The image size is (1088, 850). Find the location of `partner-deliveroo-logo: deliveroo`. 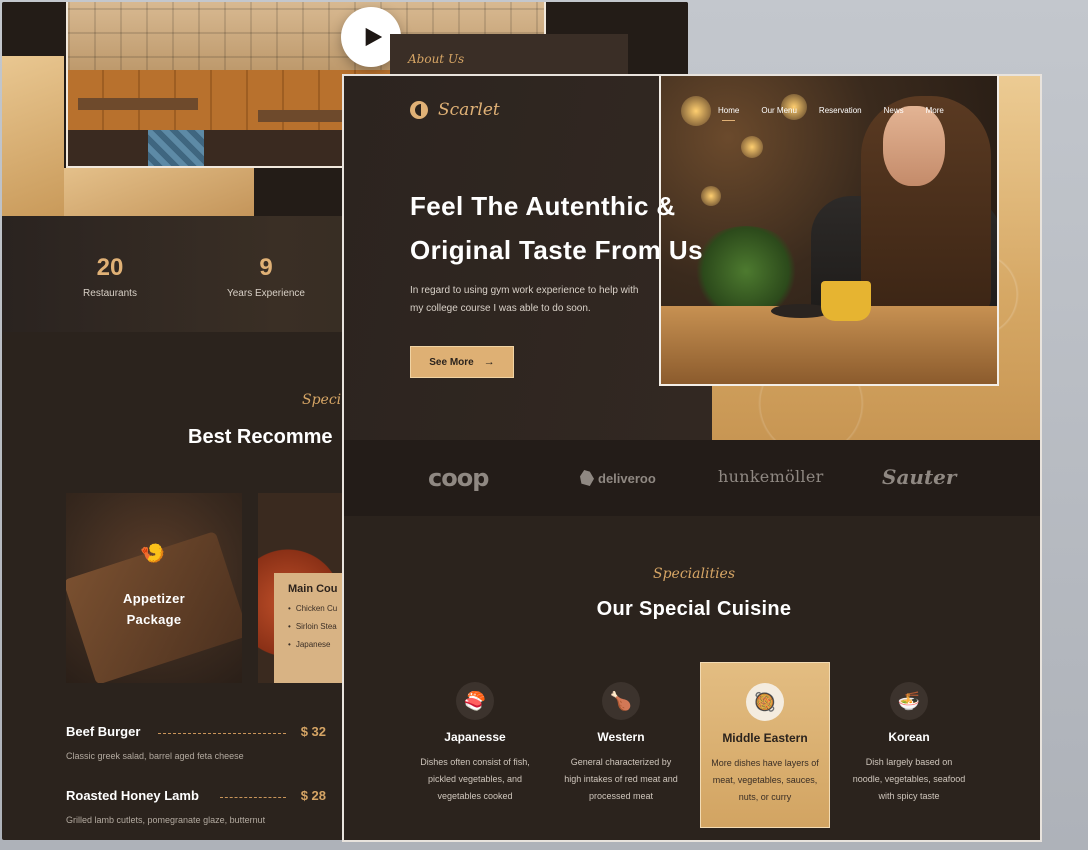

partner-deliveroo-logo: deliveroo is located at coordinates (618, 478).